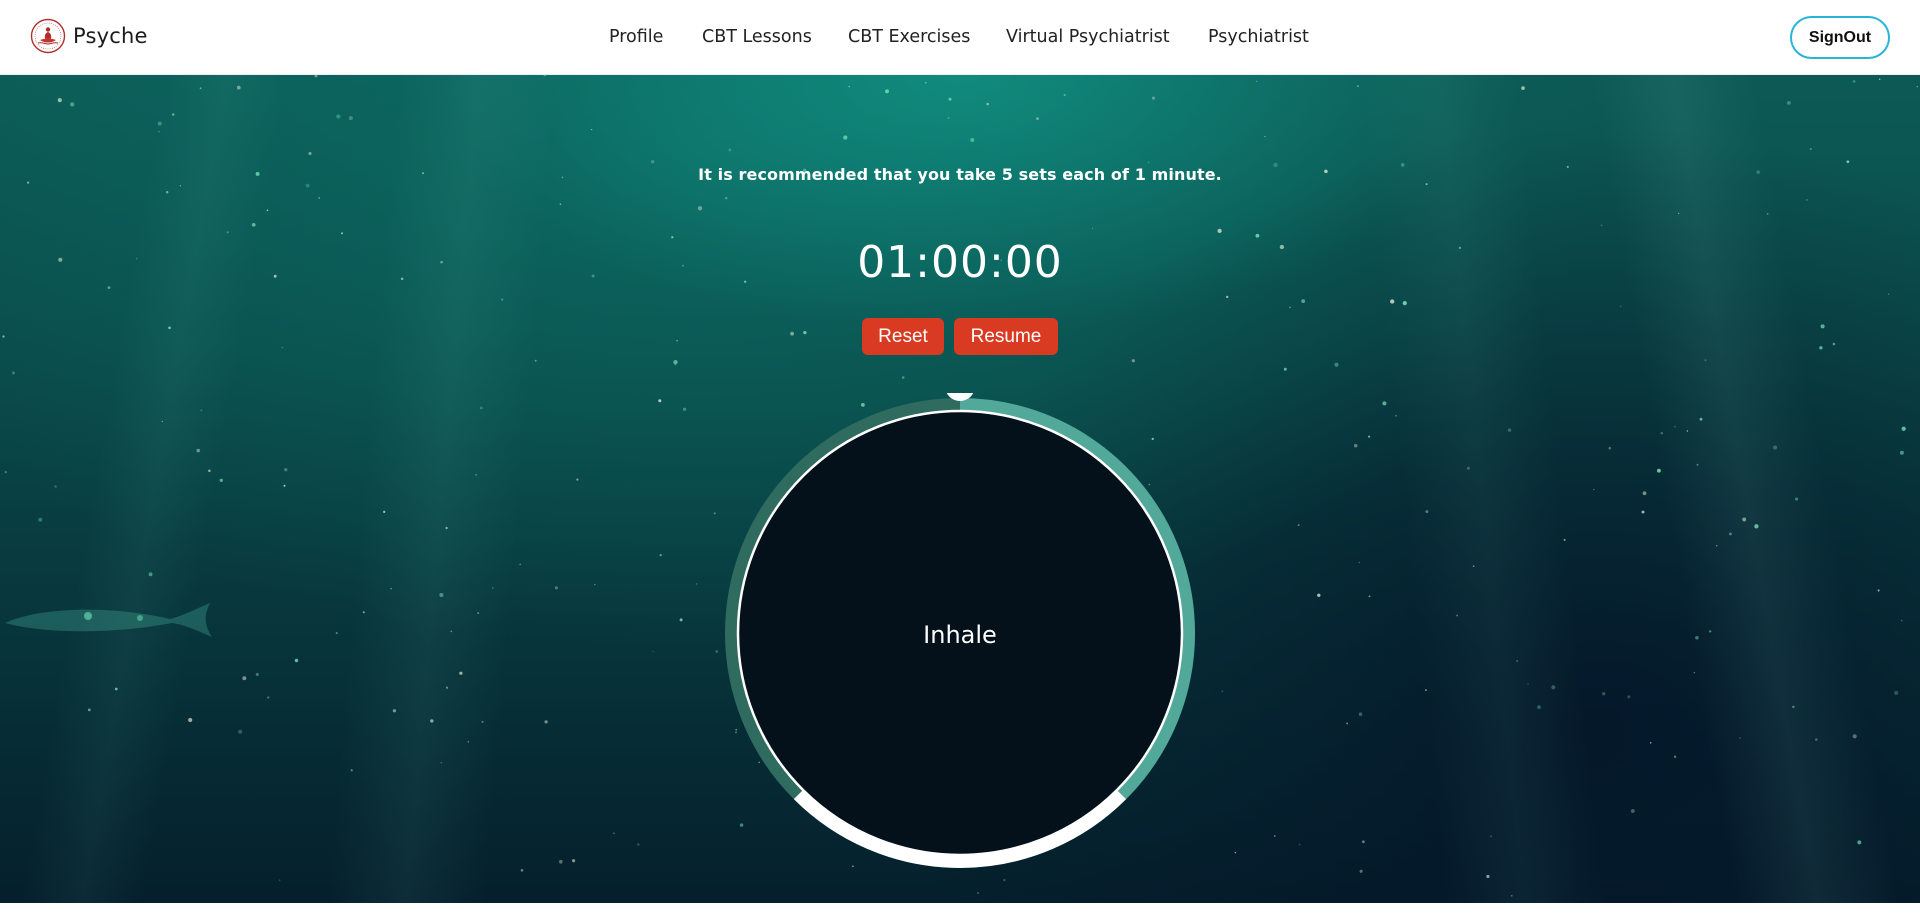  What do you see at coordinates (110, 36) in the screenshot?
I see `brand-name: Psyche` at bounding box center [110, 36].